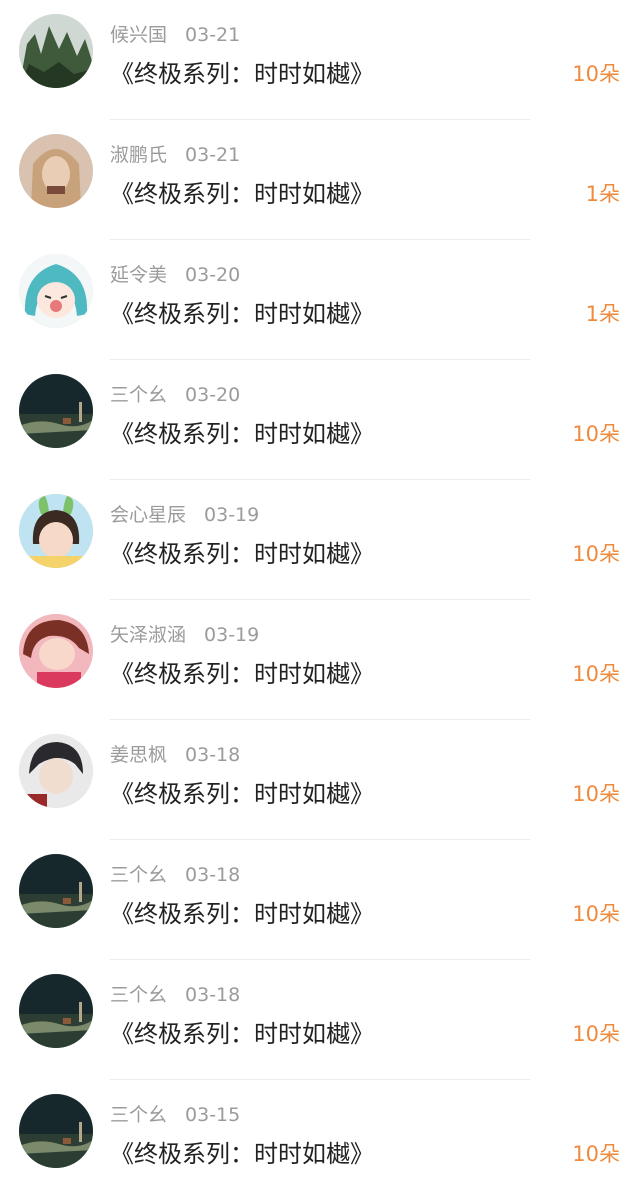 This screenshot has height=1200, width=640. What do you see at coordinates (148, 635) in the screenshot?
I see `user-name: 矢泽淑涵` at bounding box center [148, 635].